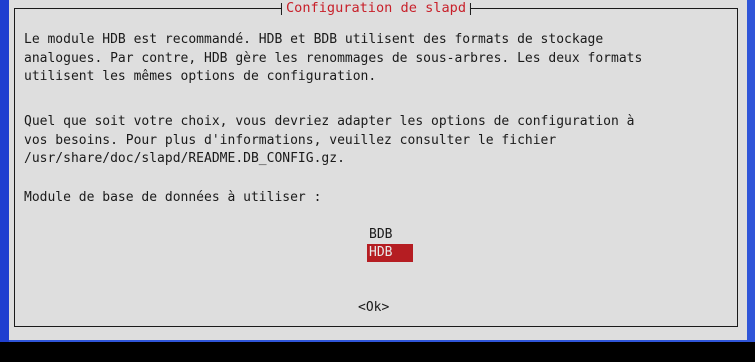  Describe the element at coordinates (376, 8) in the screenshot. I see `dialog-title: Configuration de slapd` at that location.